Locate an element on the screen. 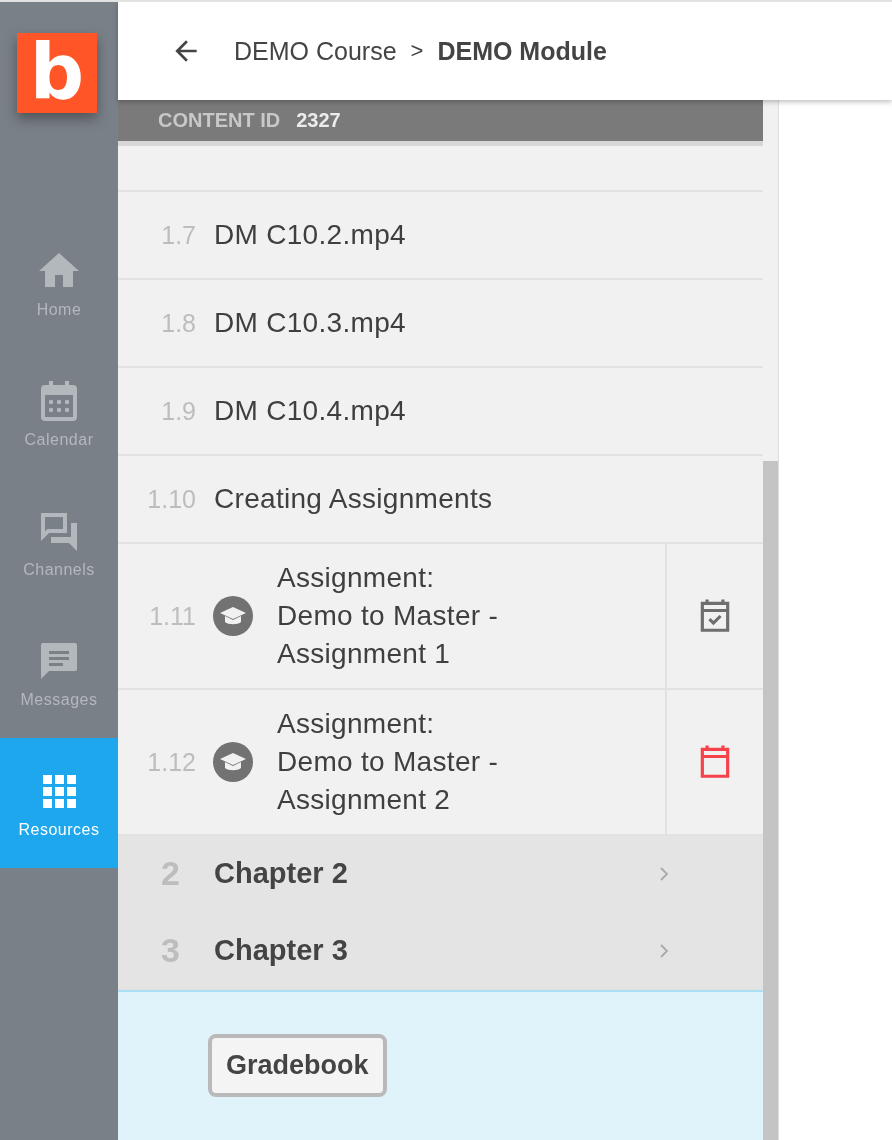 The width and height of the screenshot is (892, 1140). lesson-title: Creating Assignments is located at coordinates (353, 499).